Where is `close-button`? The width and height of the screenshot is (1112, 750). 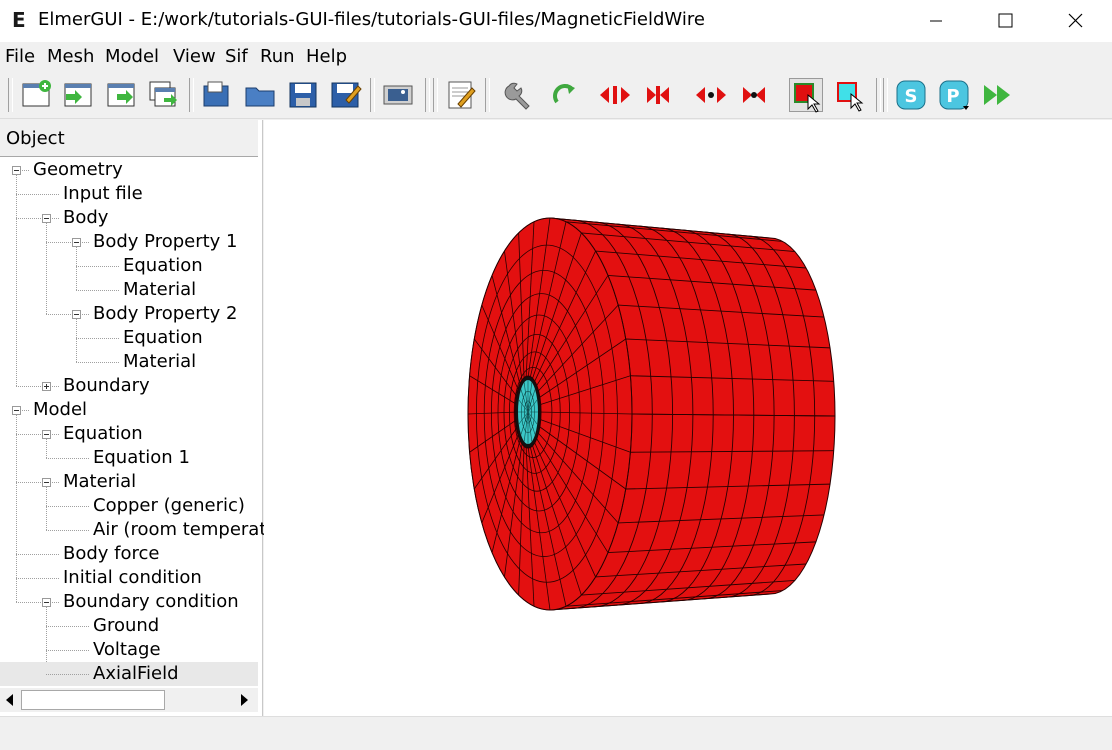 close-button is located at coordinates (1075, 21).